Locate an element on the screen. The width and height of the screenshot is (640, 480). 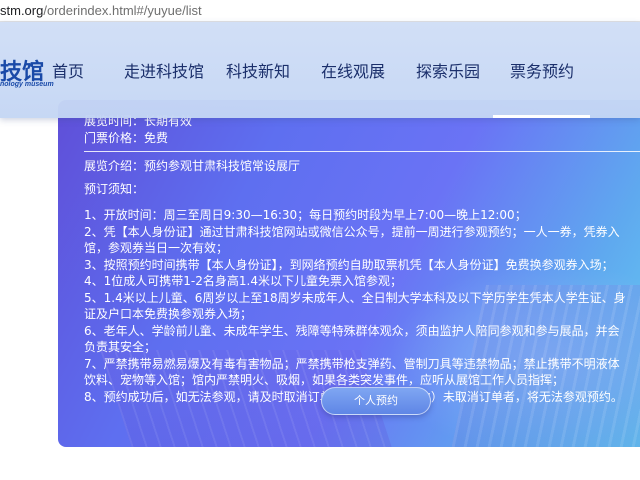
museum-logo: 技馆 nology museum is located at coordinates (27, 74).